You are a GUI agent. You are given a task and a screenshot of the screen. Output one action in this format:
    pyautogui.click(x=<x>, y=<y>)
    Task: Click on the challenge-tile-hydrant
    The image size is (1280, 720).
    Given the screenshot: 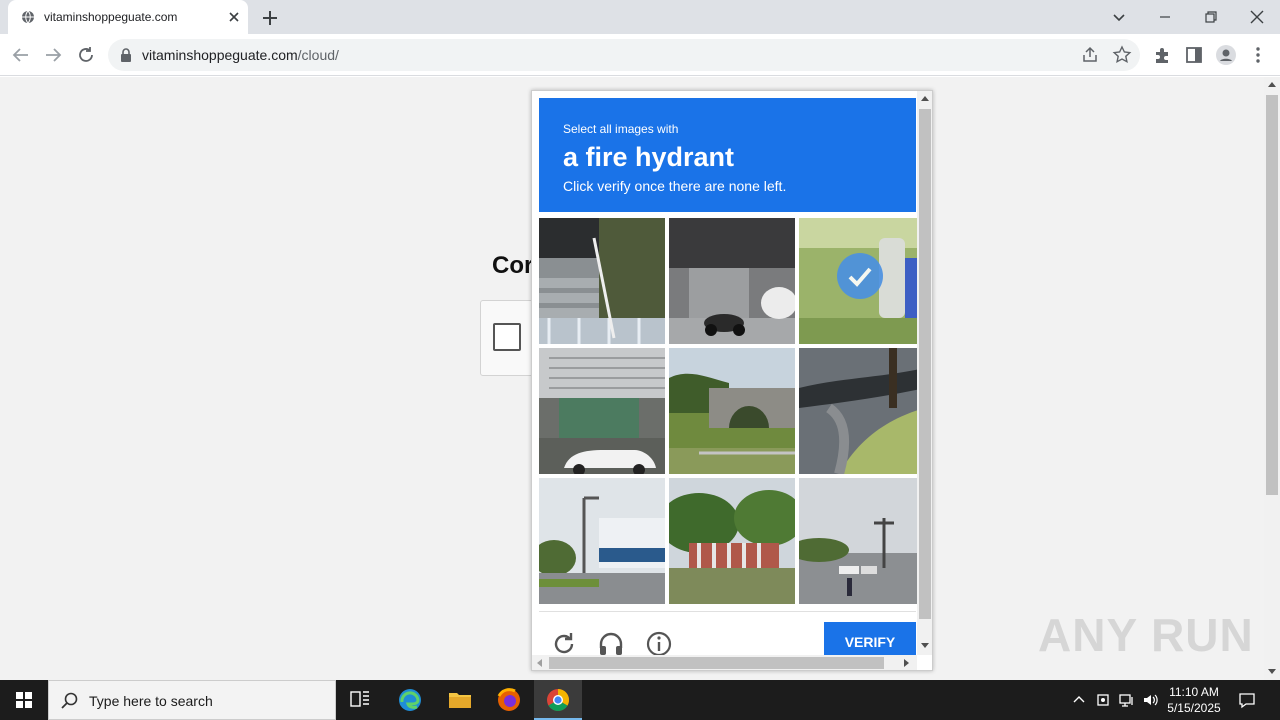 What is the action you would take?
    pyautogui.click(x=862, y=281)
    